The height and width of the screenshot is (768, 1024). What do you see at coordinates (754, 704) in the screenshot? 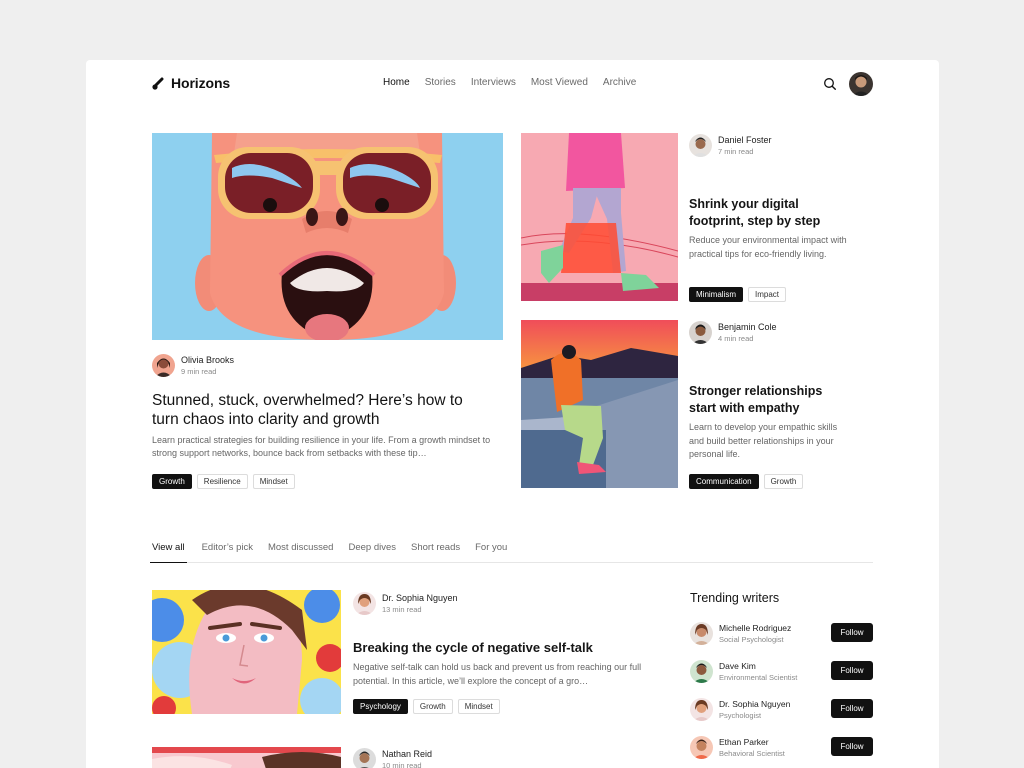
I see `writer-name: Dr. Sophia Nguyen` at bounding box center [754, 704].